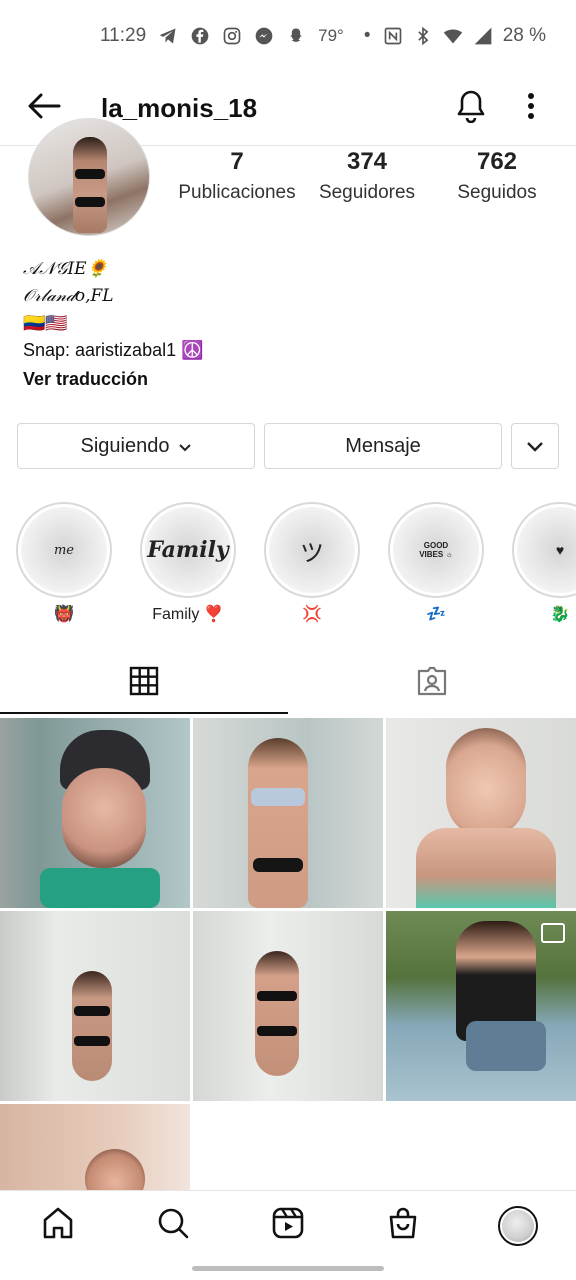  Describe the element at coordinates (188, 550) in the screenshot. I see `highlight-cover-text: Family` at that location.